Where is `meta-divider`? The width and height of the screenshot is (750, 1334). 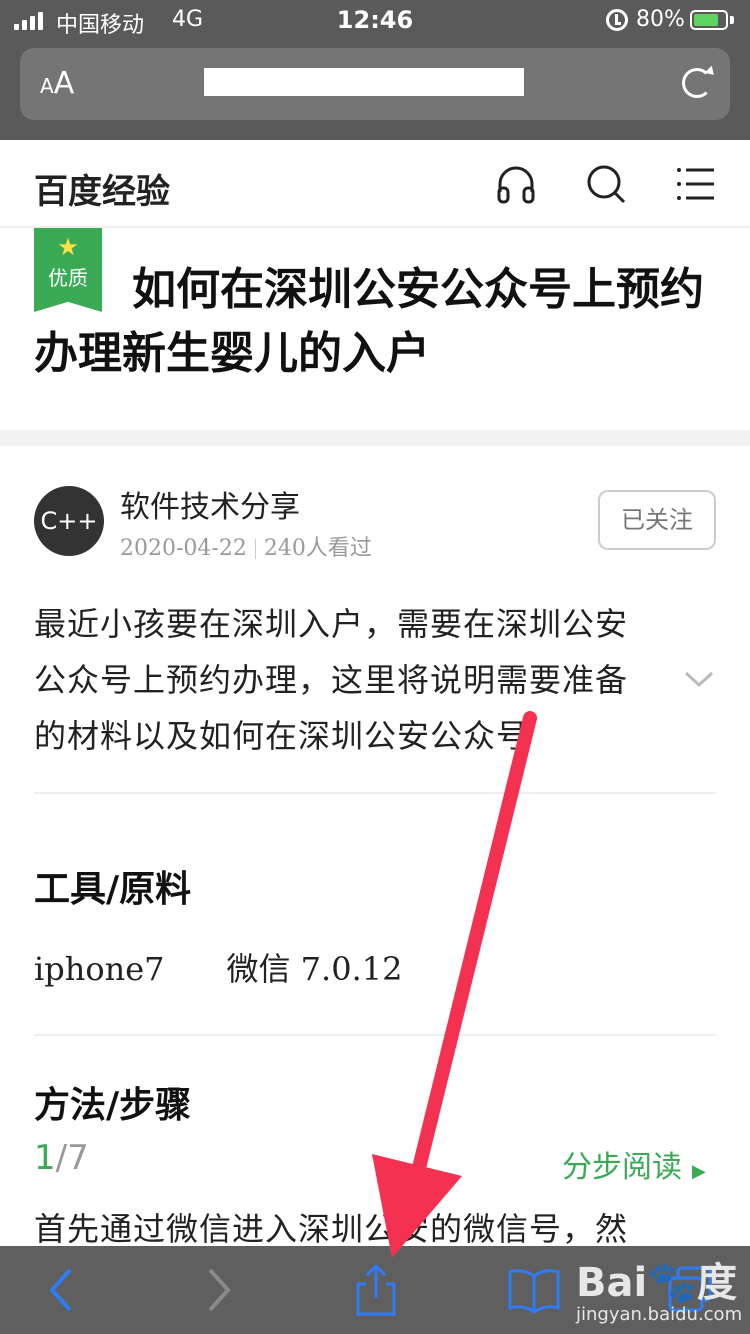 meta-divider is located at coordinates (255, 549).